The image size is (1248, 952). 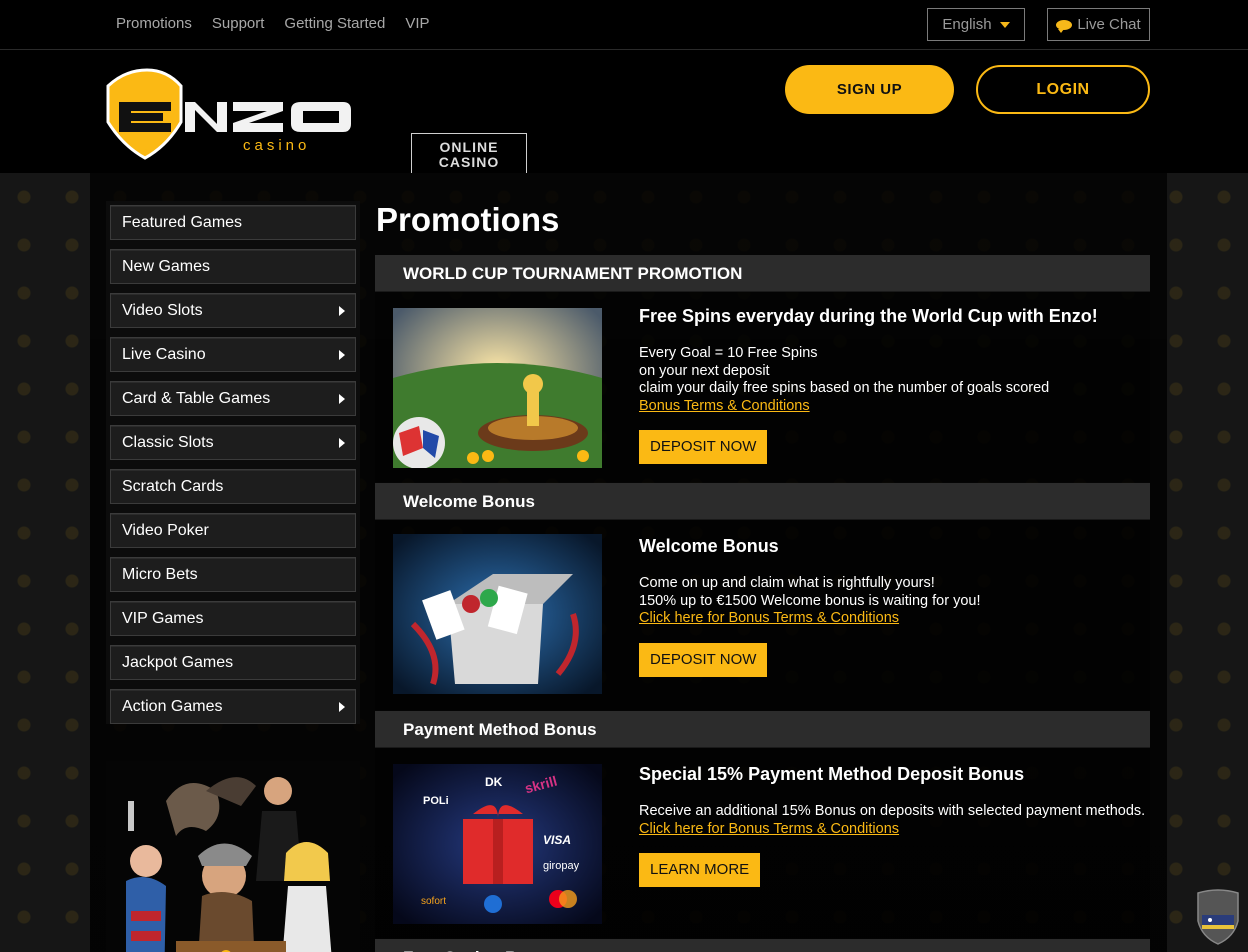 I want to click on sidebar-item-label: VIP Games, so click(x=163, y=618).